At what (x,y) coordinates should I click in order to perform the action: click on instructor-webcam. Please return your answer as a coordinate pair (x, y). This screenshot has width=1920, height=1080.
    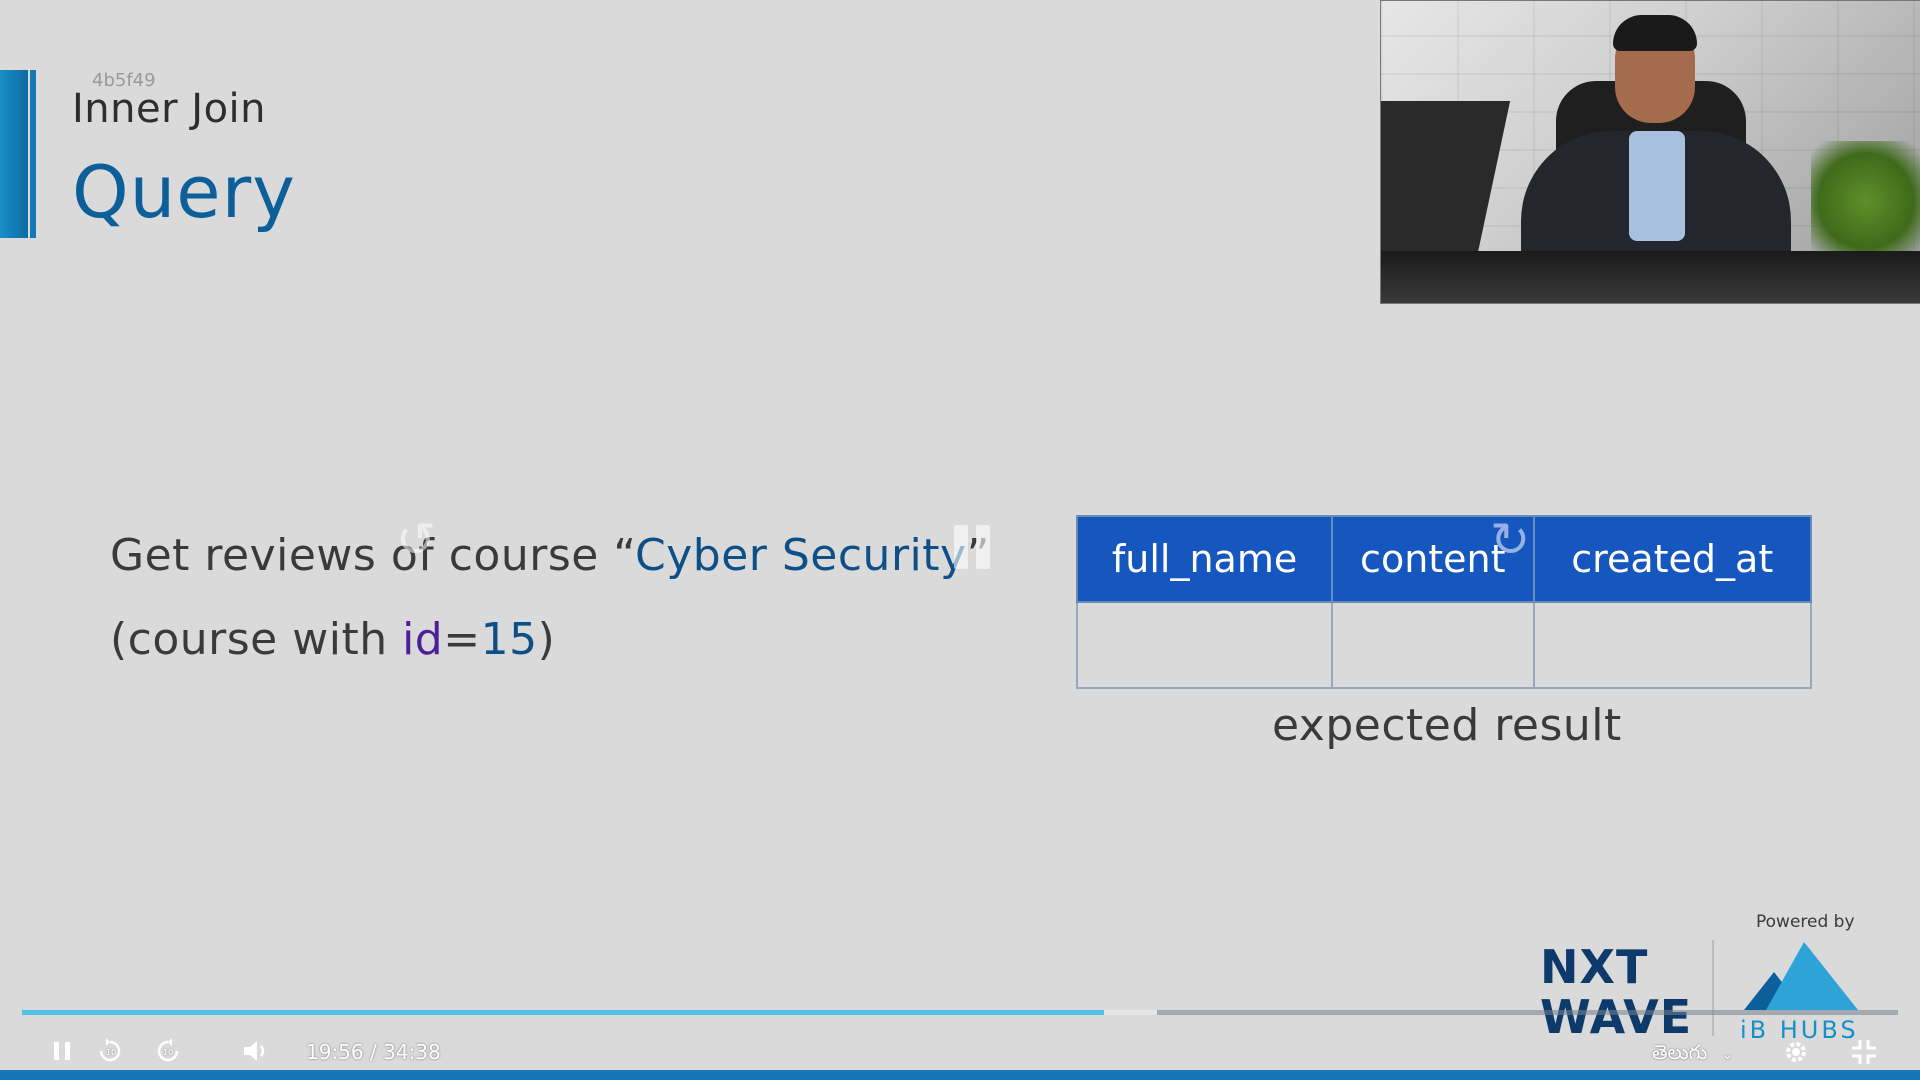
    Looking at the image, I should click on (1650, 152).